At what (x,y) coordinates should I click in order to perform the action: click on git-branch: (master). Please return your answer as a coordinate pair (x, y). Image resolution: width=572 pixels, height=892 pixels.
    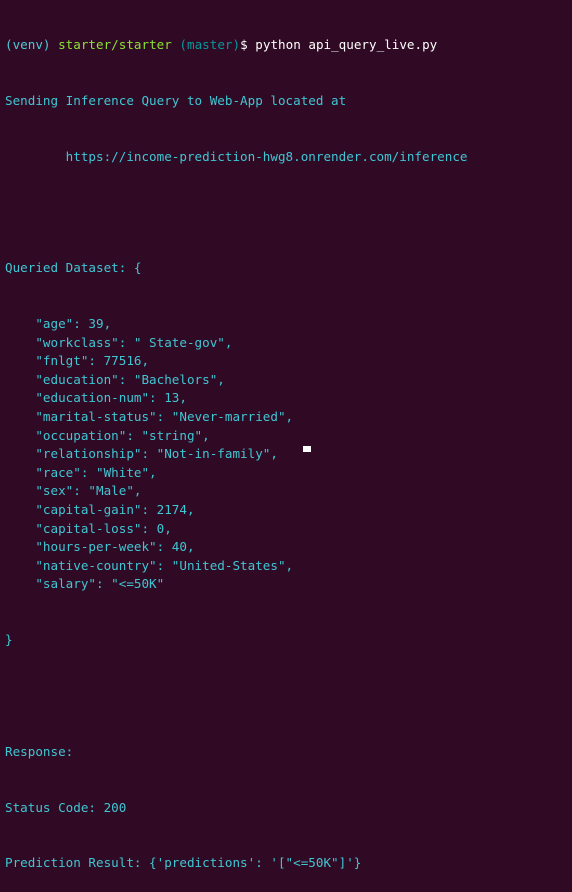
    Looking at the image, I should click on (210, 45).